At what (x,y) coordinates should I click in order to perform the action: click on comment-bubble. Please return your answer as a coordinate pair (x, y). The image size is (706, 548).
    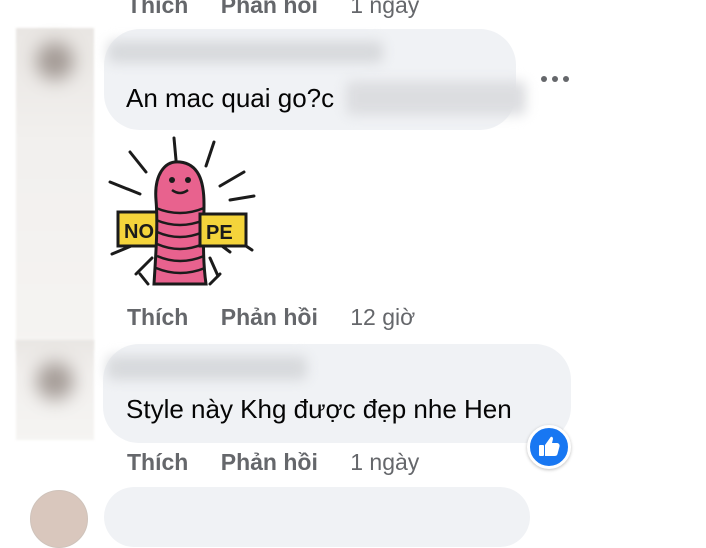
    Looking at the image, I should click on (317, 517).